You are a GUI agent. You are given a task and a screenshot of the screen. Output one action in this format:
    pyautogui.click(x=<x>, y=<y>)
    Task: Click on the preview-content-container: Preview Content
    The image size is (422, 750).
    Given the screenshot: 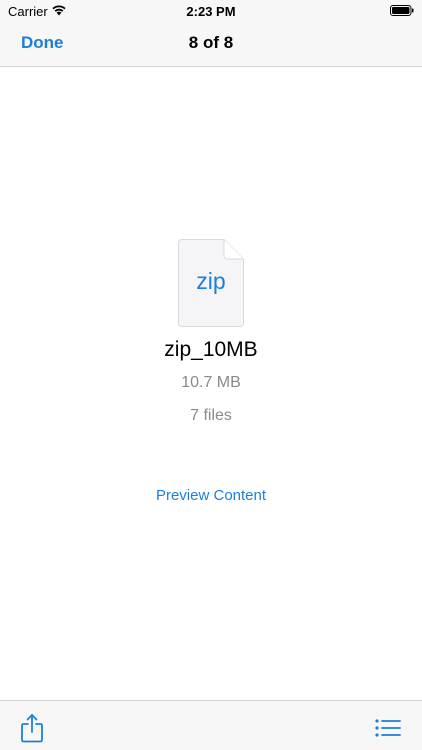 What is the action you would take?
    pyautogui.click(x=211, y=495)
    